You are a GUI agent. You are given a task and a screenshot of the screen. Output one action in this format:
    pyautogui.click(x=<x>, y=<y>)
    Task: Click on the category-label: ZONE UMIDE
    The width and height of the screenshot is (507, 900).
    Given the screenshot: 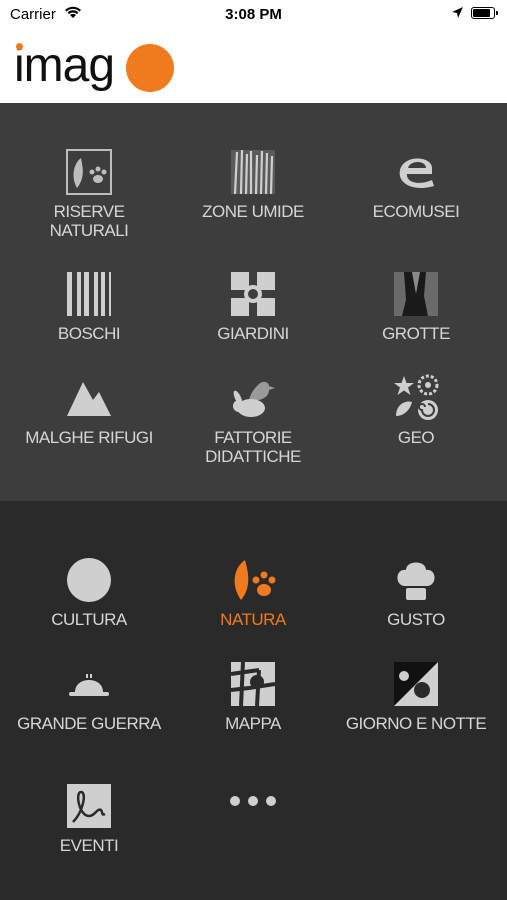 What is the action you would take?
    pyautogui.click(x=253, y=211)
    